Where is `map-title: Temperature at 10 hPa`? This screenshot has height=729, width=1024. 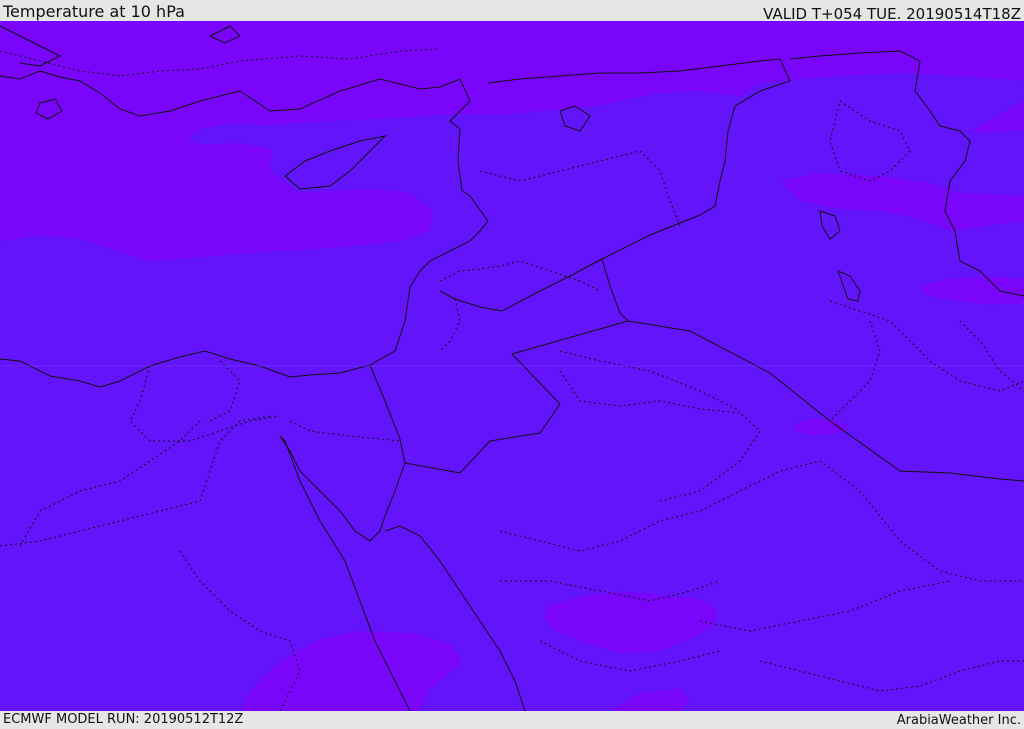 map-title: Temperature at 10 hPa is located at coordinates (94, 11).